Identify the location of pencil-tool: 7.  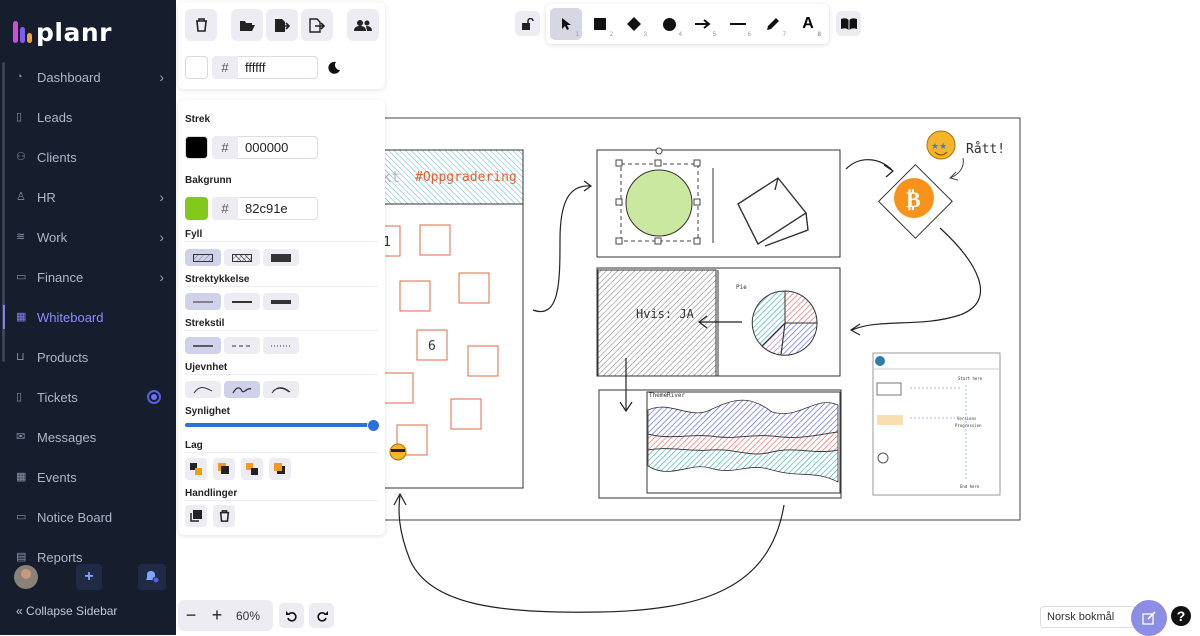
(773, 24).